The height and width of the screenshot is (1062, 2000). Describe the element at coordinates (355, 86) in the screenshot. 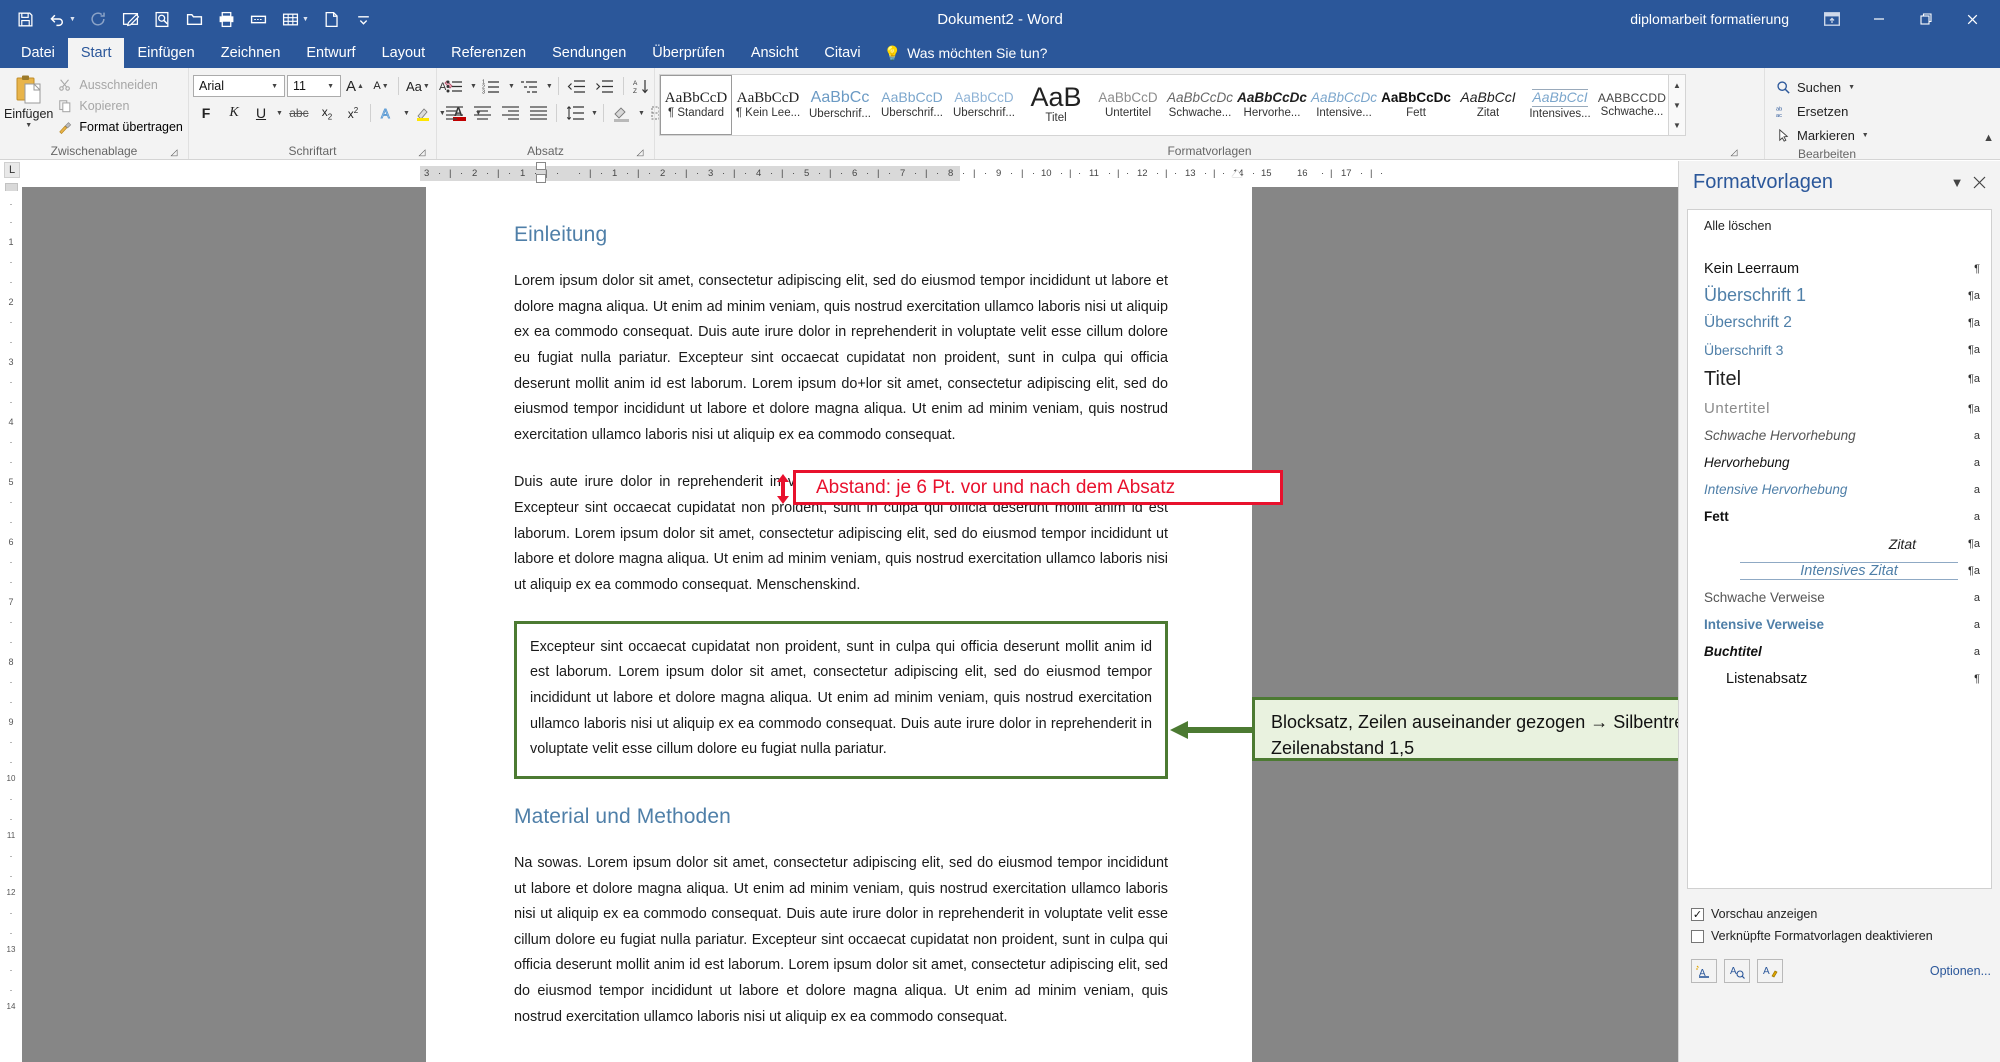

I see `grow-font-button: A ▲` at that location.